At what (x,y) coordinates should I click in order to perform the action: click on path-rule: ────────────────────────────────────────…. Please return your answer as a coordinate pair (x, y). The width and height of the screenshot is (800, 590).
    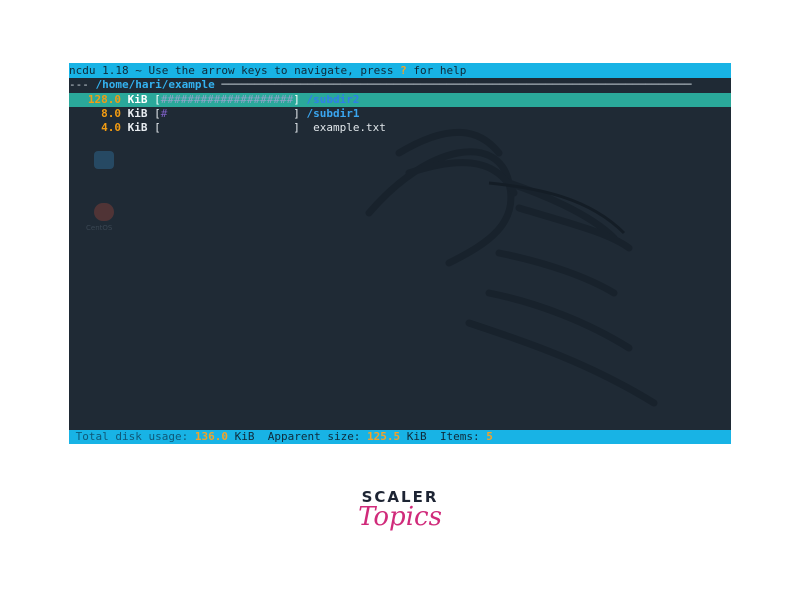
    Looking at the image, I should click on (453, 84).